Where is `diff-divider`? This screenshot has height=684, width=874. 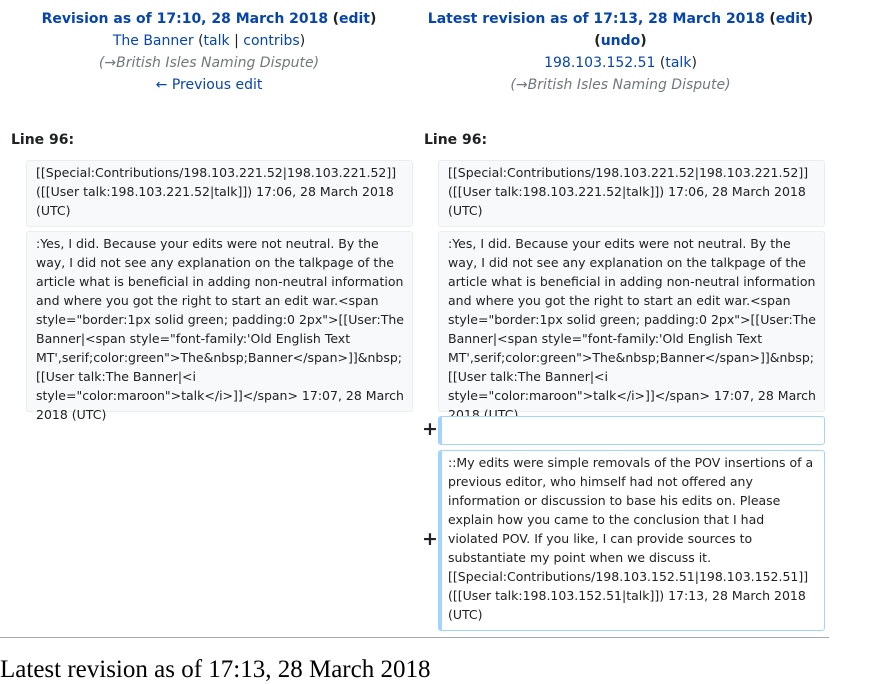 diff-divider is located at coordinates (414, 637).